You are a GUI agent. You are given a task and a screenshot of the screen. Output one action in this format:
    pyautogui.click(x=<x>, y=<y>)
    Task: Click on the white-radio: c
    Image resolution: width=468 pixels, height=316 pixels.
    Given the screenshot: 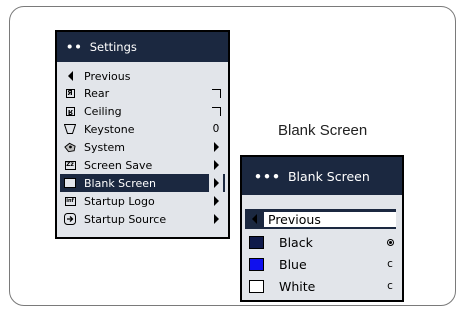 What is the action you would take?
    pyautogui.click(x=390, y=286)
    